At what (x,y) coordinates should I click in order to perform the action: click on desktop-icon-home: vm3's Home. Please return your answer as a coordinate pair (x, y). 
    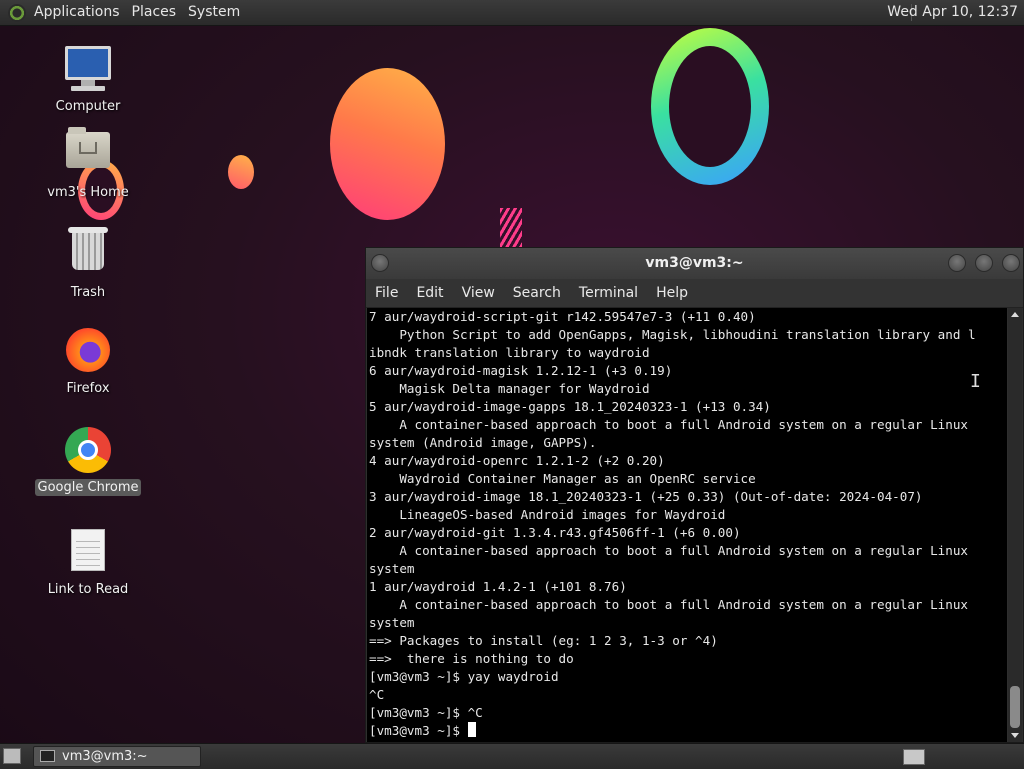
    Looking at the image, I should click on (88, 163).